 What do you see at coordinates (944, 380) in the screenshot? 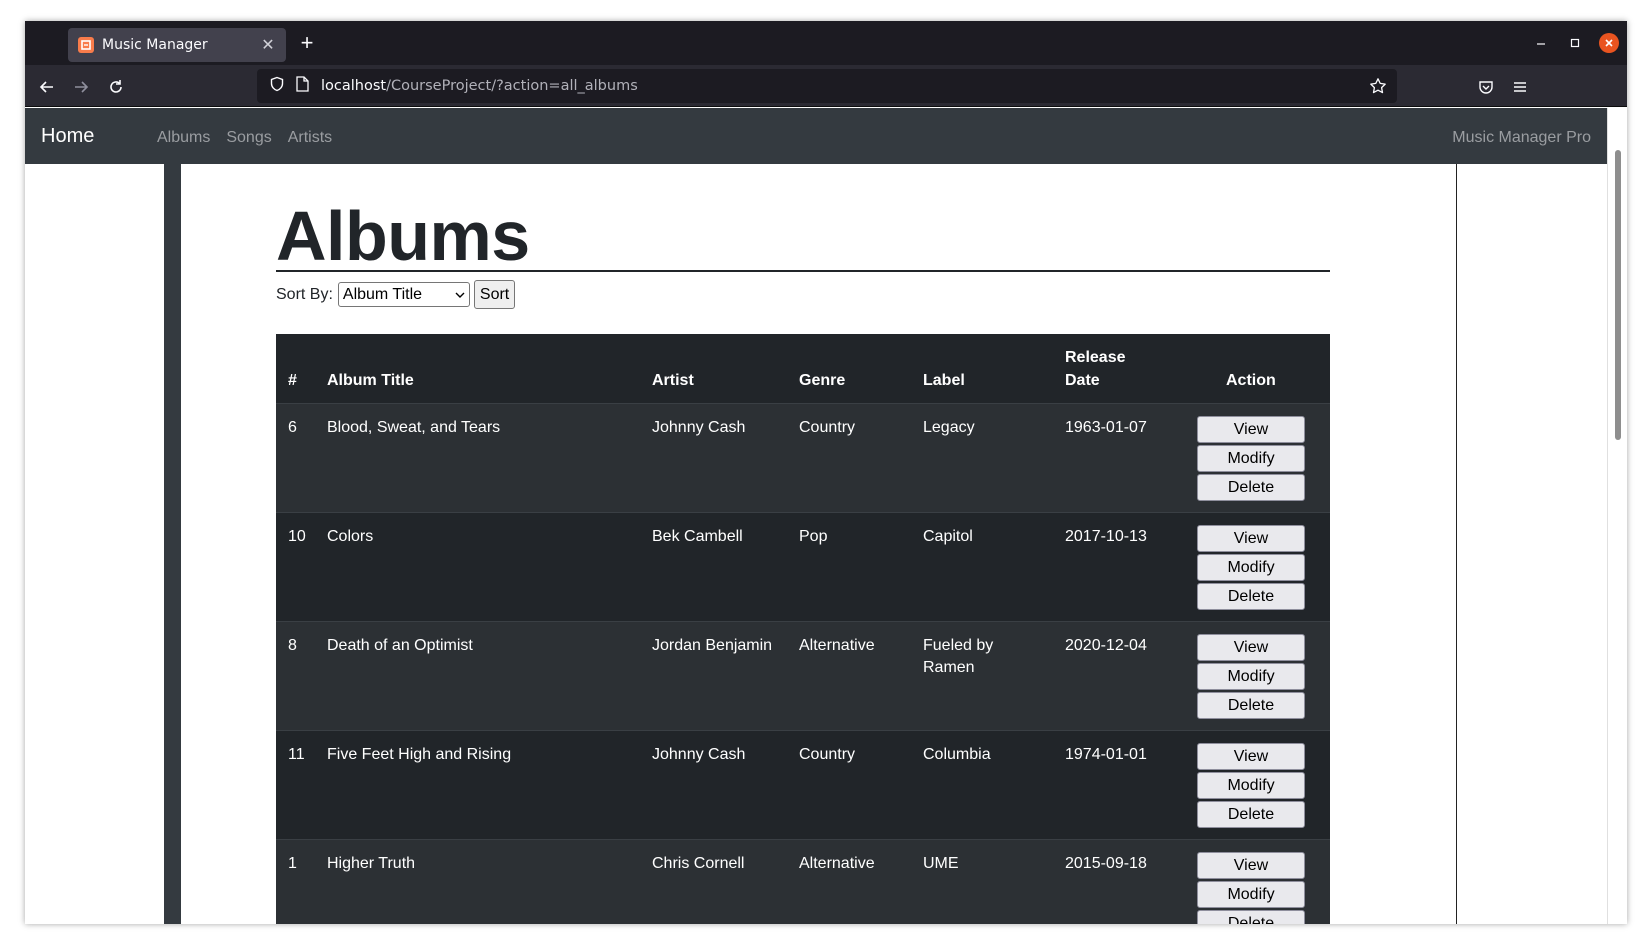
I see `header-label: Label` at bounding box center [944, 380].